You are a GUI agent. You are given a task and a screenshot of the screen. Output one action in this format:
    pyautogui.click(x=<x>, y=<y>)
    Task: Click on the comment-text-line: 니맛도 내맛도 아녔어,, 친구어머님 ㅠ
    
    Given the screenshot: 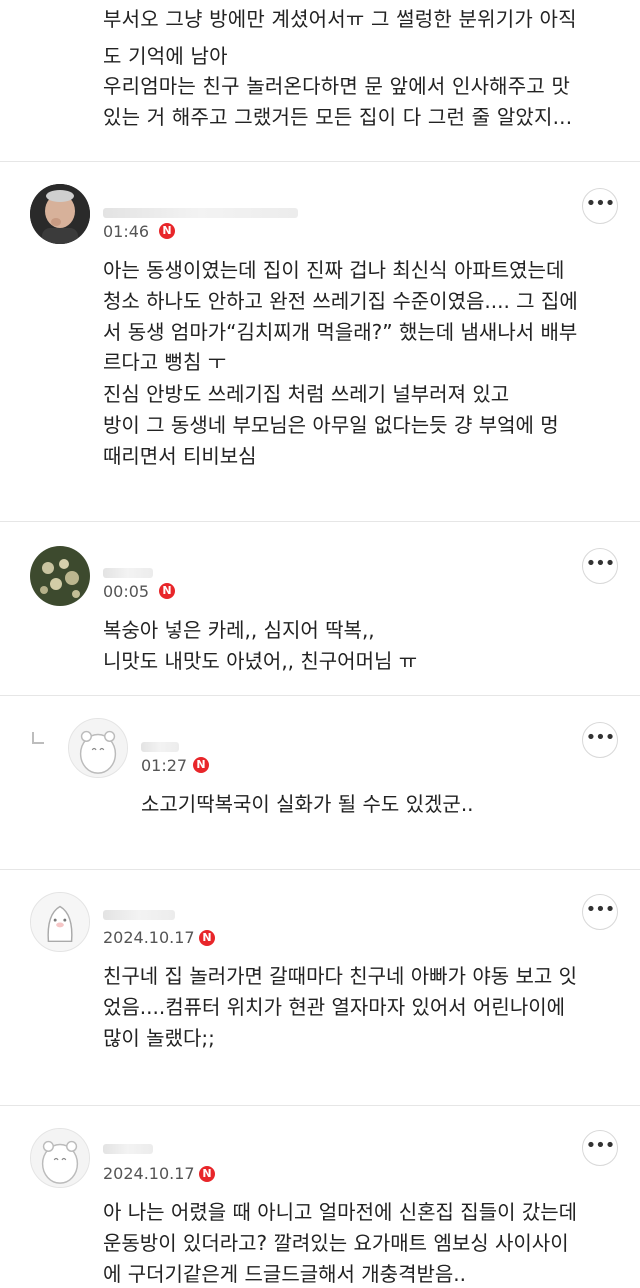 What is the action you would take?
    pyautogui.click(x=260, y=661)
    